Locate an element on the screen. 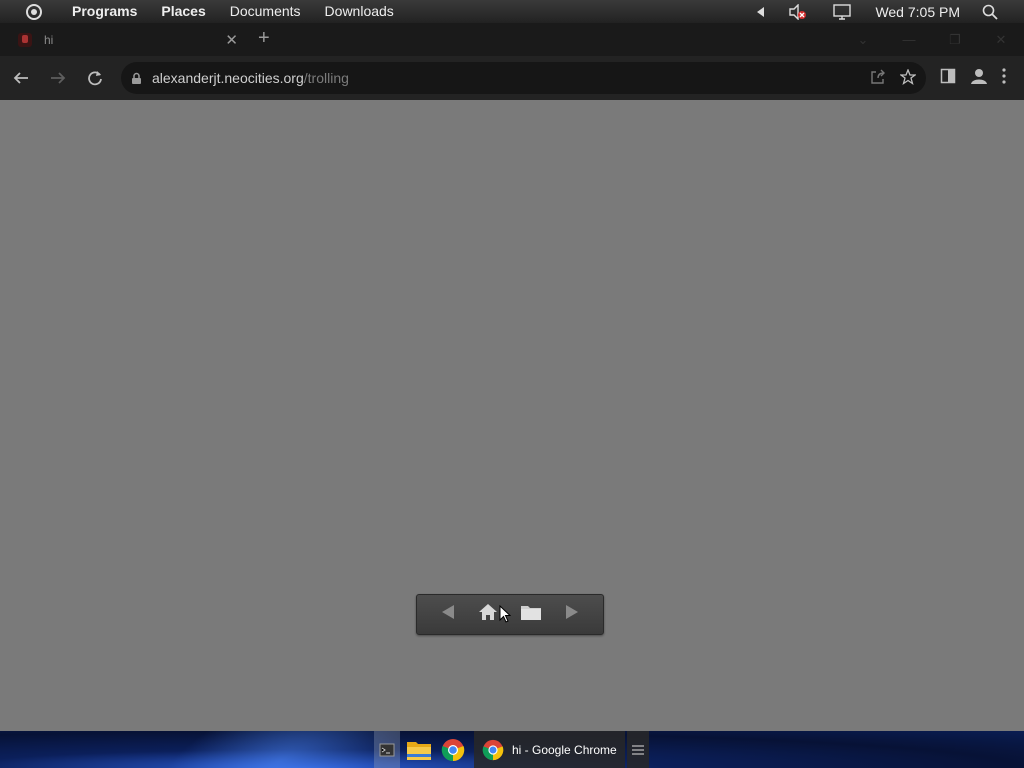  taskbar-menu-icon is located at coordinates (637, 749).